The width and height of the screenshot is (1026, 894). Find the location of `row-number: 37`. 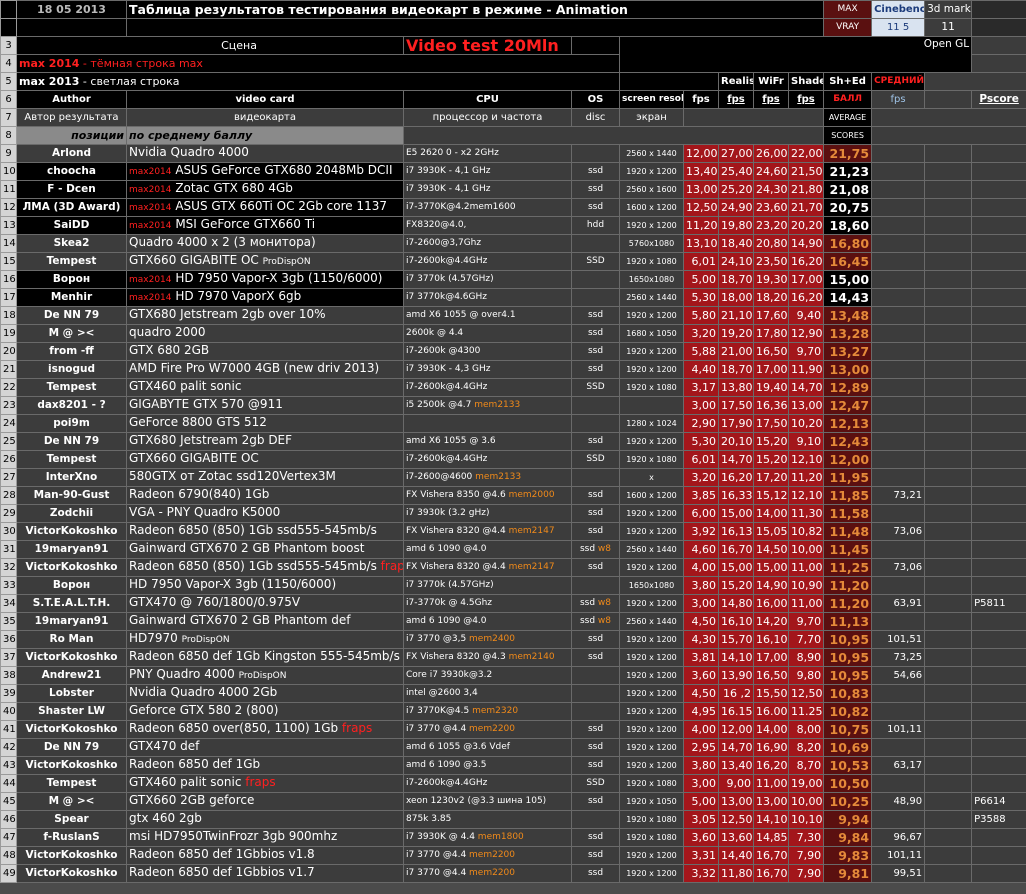

row-number: 37 is located at coordinates (8, 657).